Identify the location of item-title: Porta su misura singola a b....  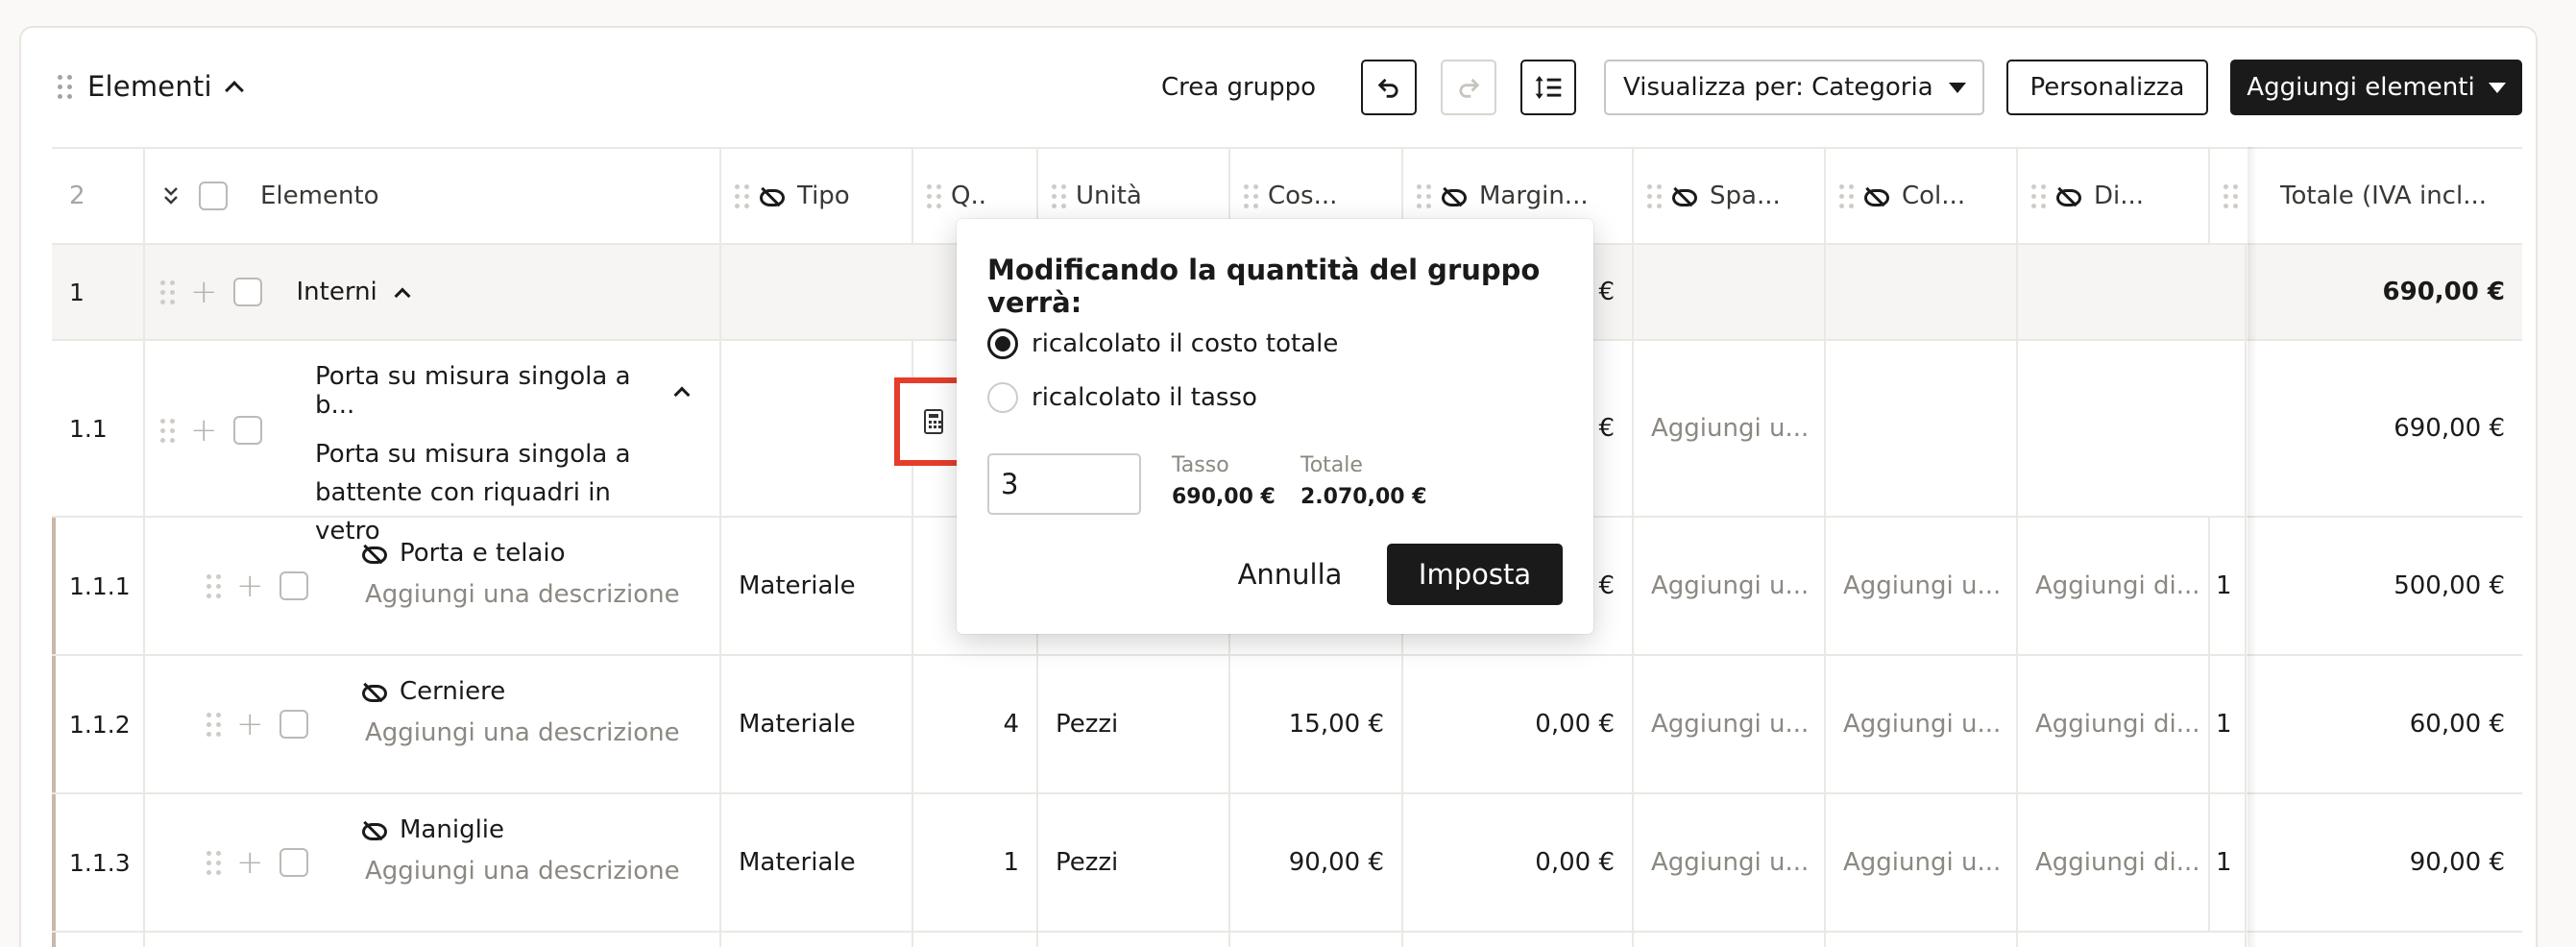
(496, 391).